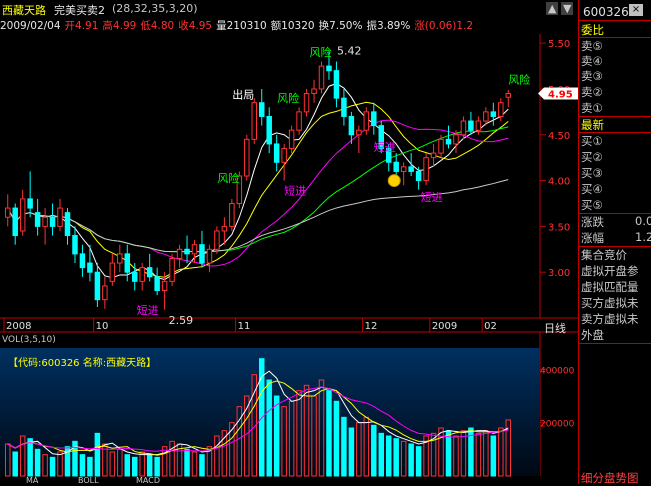  I want to click on latest-label: 最新, so click(592, 125).